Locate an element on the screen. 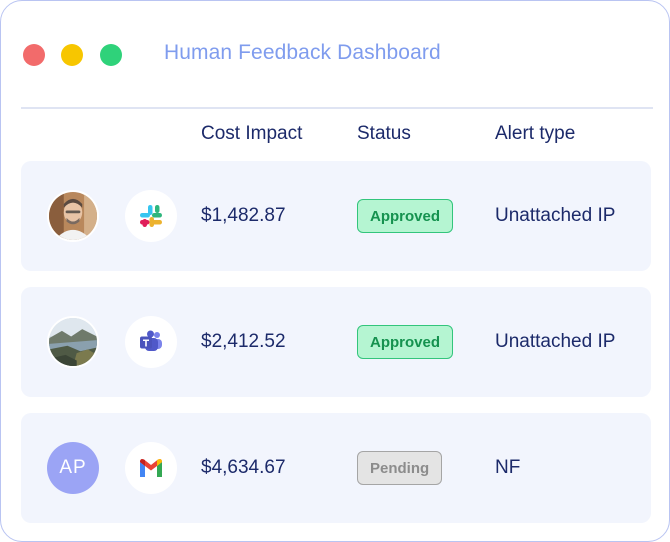 This screenshot has width=670, height=542. gmail-icon is located at coordinates (151, 468).